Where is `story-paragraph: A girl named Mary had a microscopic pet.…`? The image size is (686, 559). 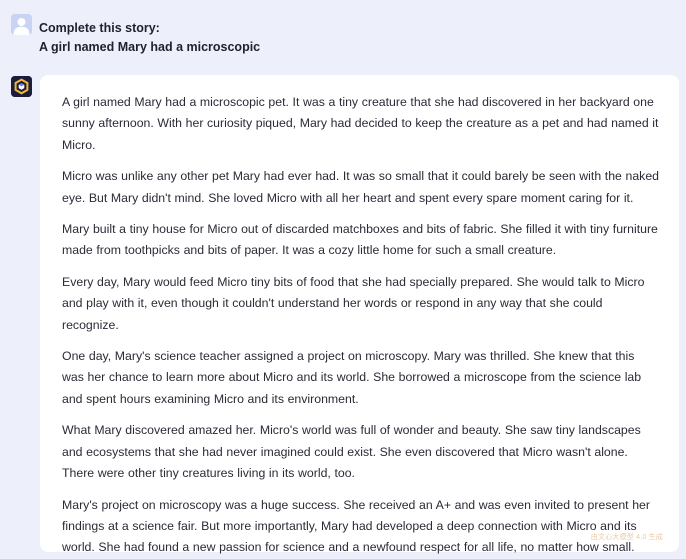
story-paragraph: A girl named Mary had a microscopic pet.… is located at coordinates (360, 123).